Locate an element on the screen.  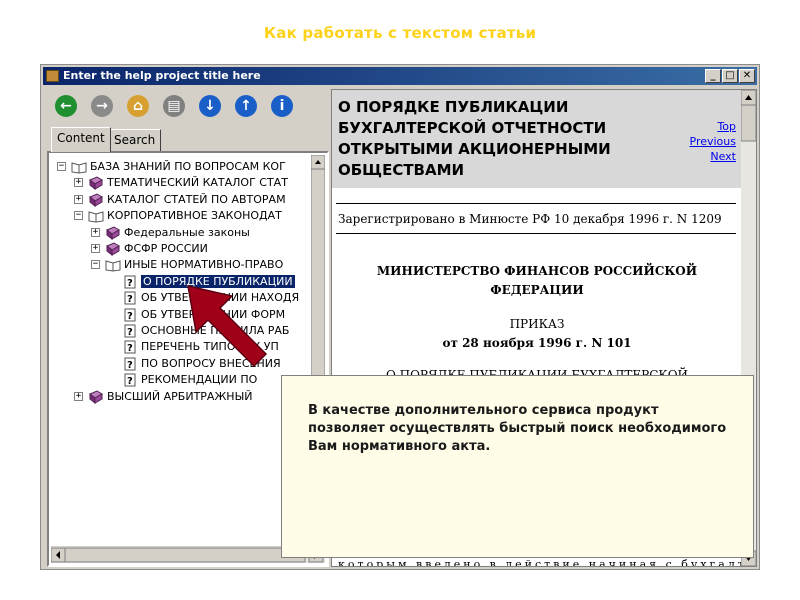
forward-button: → is located at coordinates (102, 106).